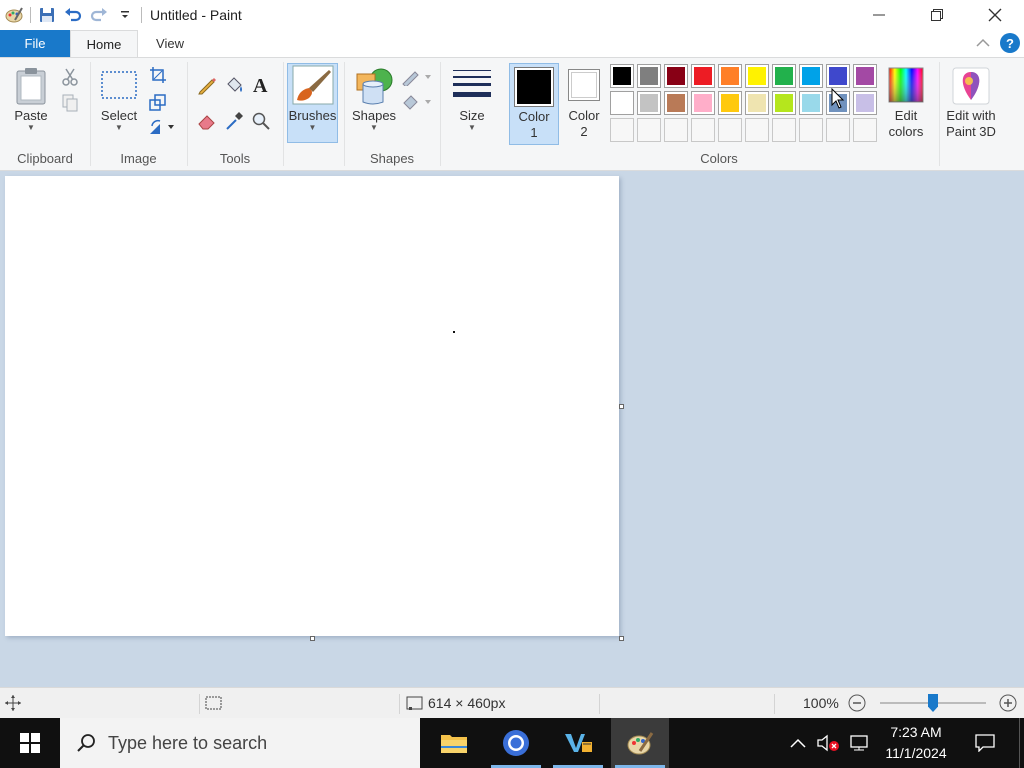  Describe the element at coordinates (983, 43) in the screenshot. I see `collapse-ribbon-icon` at that location.